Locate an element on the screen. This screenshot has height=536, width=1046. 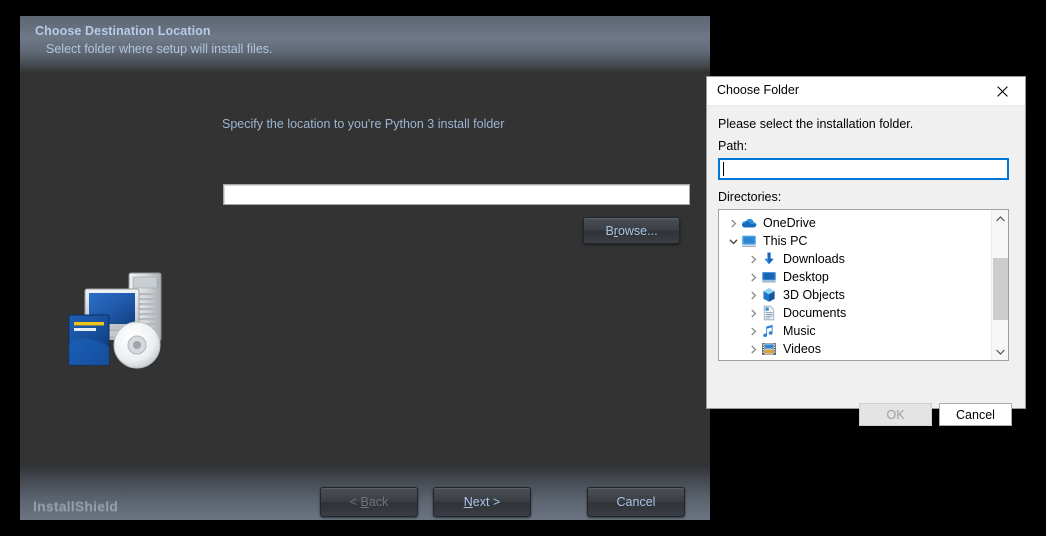
scrollbar-thumb is located at coordinates (1000, 289).